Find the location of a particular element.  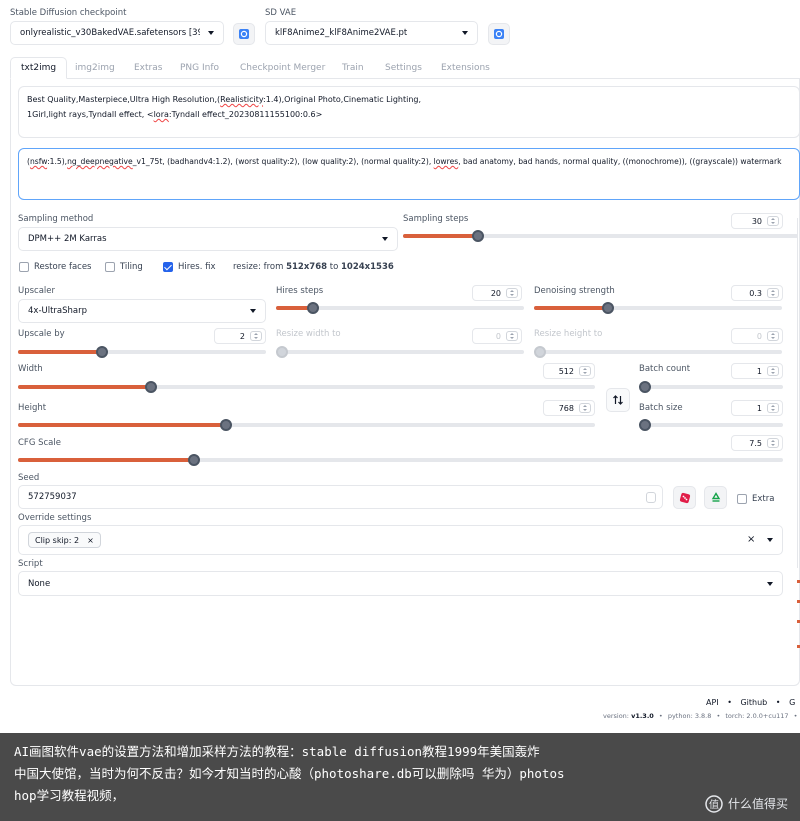

resize-width-input: 0 is located at coordinates (497, 336).